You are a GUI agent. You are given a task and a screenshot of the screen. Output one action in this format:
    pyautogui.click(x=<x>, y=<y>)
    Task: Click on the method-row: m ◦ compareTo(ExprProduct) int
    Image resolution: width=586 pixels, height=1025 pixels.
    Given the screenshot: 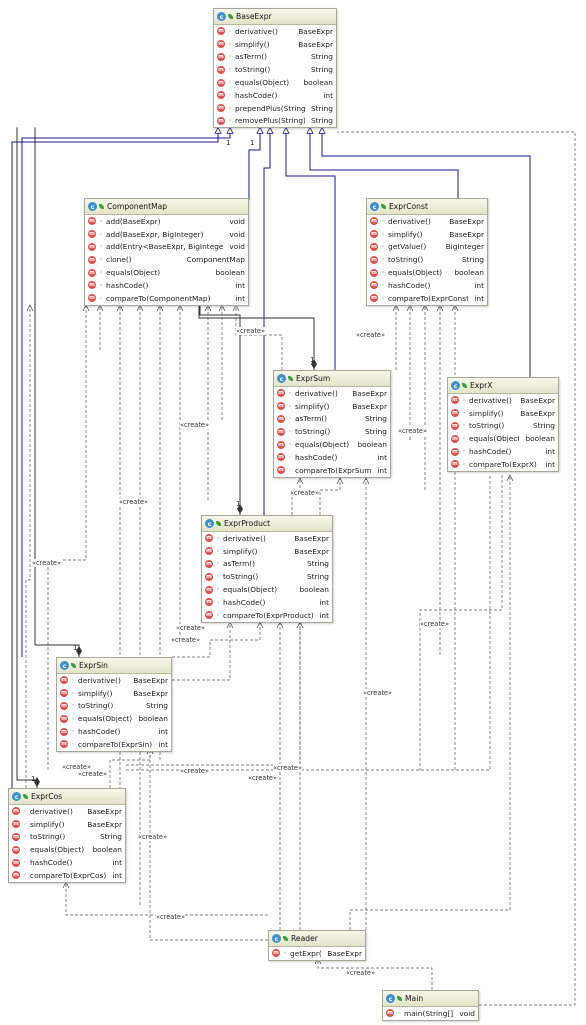 What is the action you would take?
    pyautogui.click(x=267, y=615)
    